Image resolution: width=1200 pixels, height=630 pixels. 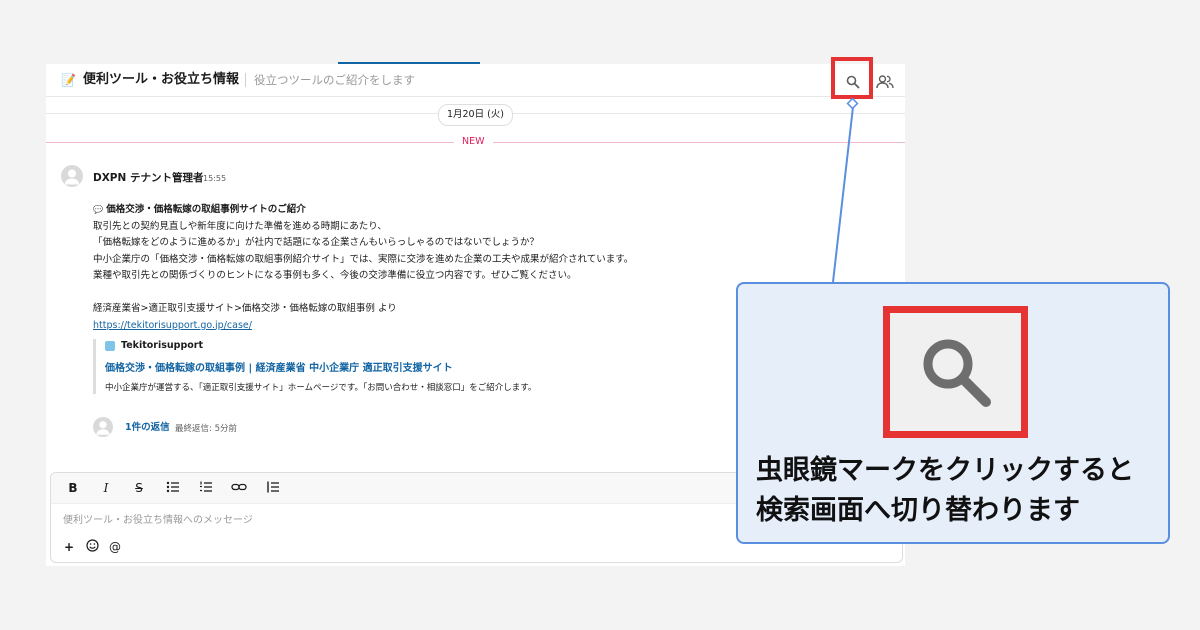 I want to click on add-attachment-button: +, so click(x=69, y=547).